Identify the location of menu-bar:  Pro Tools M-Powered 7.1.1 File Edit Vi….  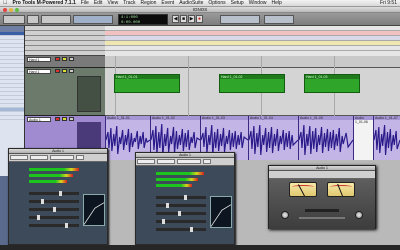
(200, 3).